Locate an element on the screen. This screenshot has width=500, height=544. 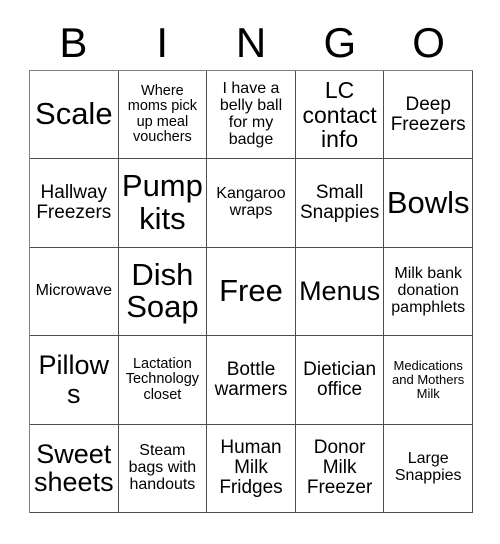
bingo-cell-r1c3: I have a belly ball for my badge is located at coordinates (251, 115).